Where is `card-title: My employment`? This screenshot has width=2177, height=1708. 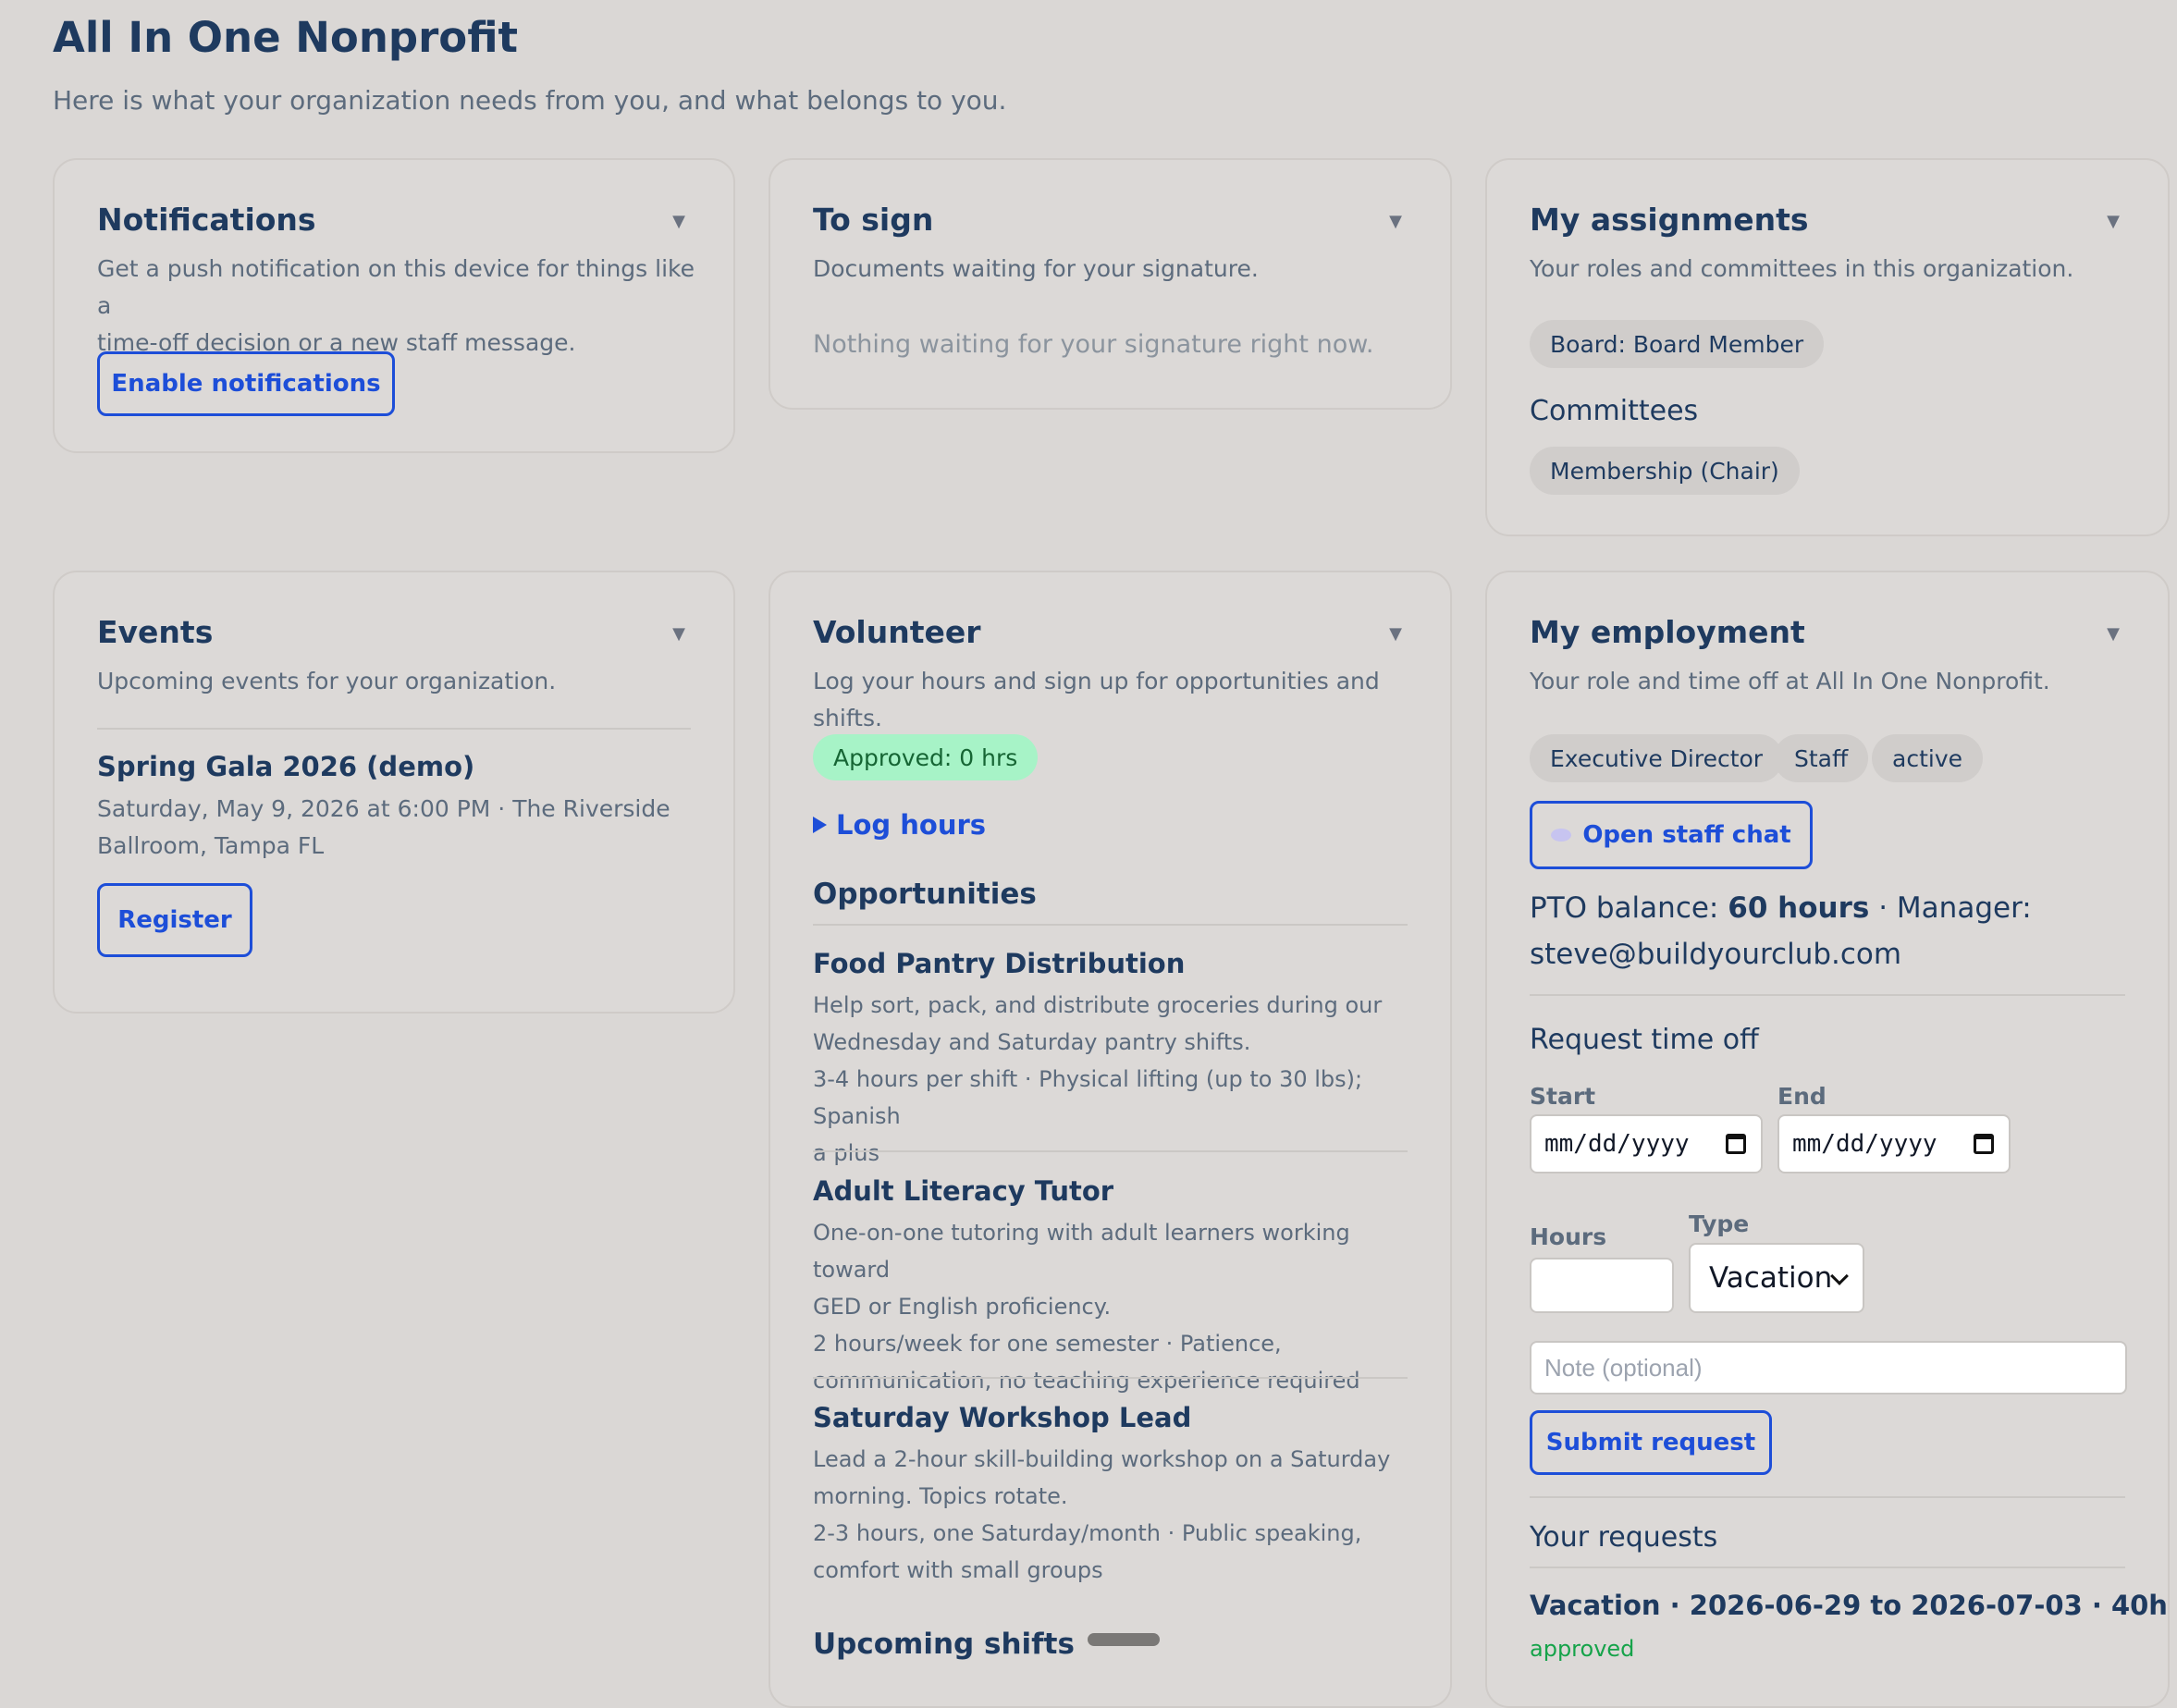 card-title: My employment is located at coordinates (1667, 632).